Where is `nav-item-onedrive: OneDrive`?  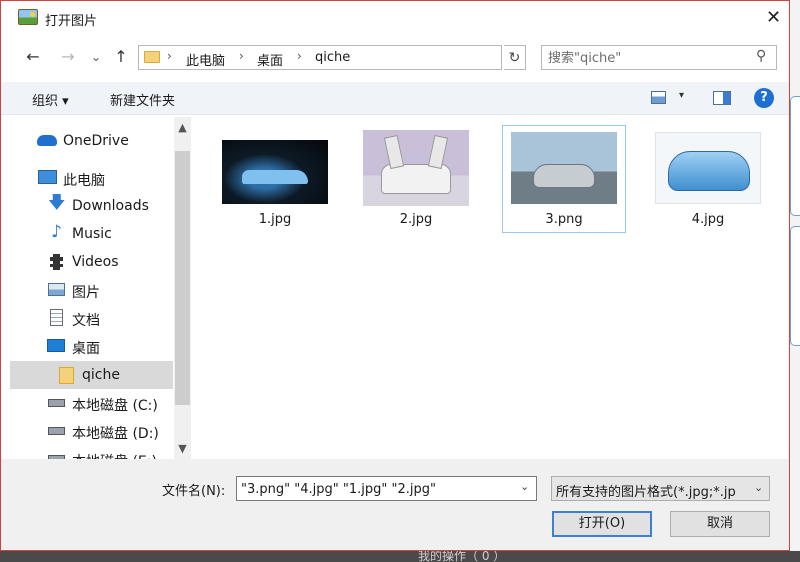 nav-item-onedrive: OneDrive is located at coordinates (91, 141).